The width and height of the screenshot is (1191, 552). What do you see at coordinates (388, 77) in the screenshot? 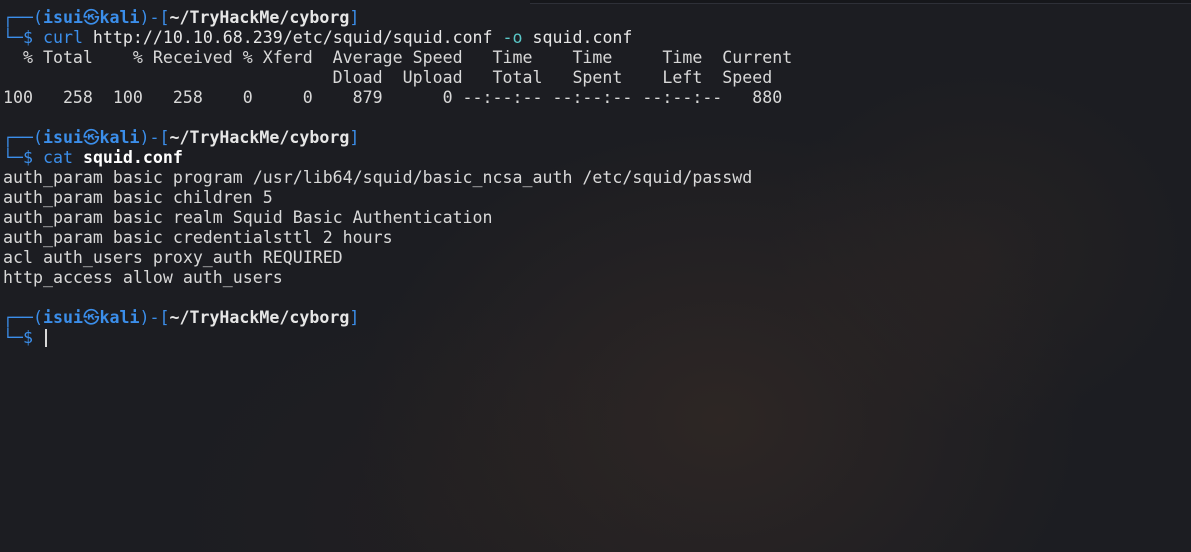
I see `output-line: Dload Upload Total Spent Left Speed` at bounding box center [388, 77].